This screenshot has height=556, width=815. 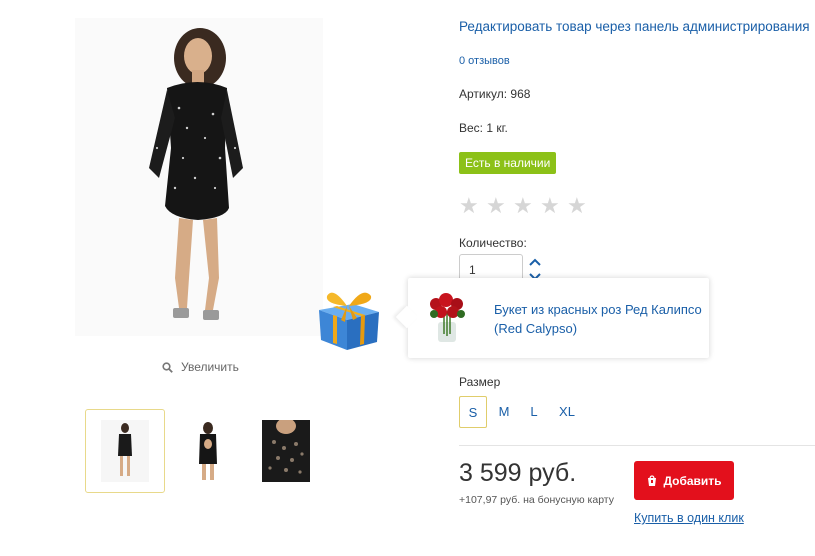 What do you see at coordinates (167, 367) in the screenshot?
I see `search-icon` at bounding box center [167, 367].